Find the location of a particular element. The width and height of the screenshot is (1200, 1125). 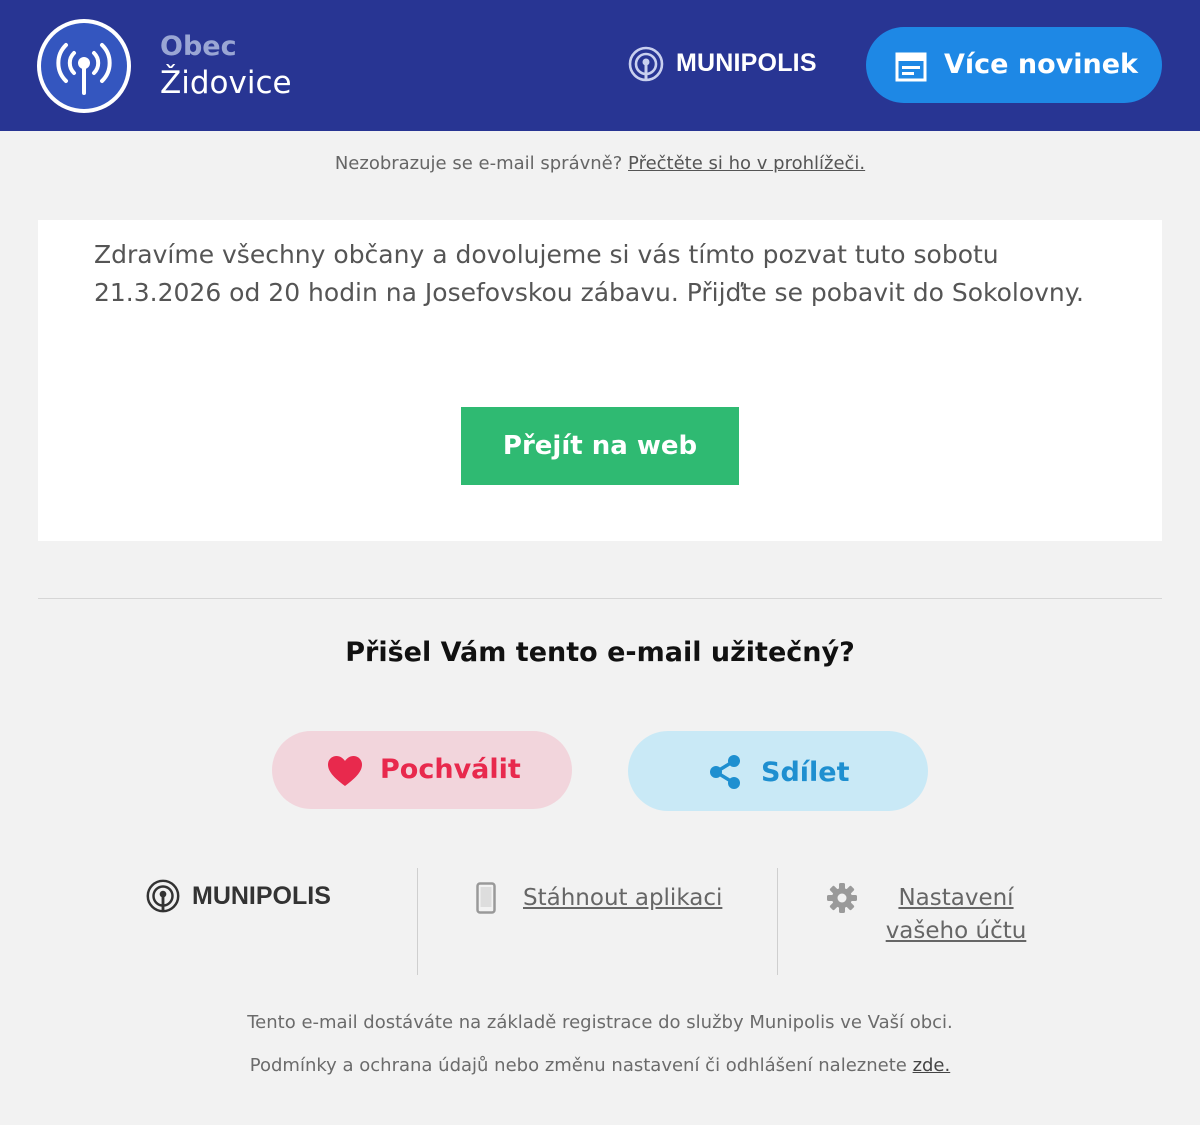

preheader-text: Nezobrazuje se e-mail správně? is located at coordinates (478, 163).